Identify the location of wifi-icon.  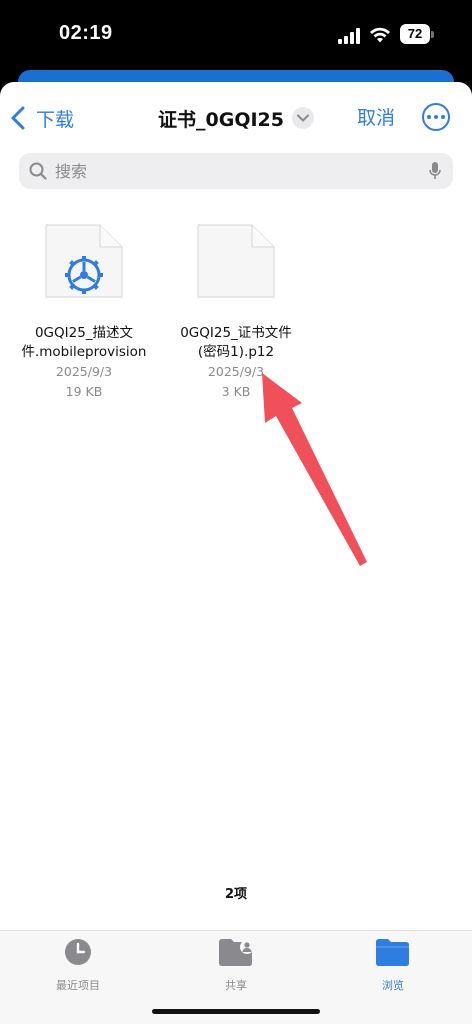
(380, 35).